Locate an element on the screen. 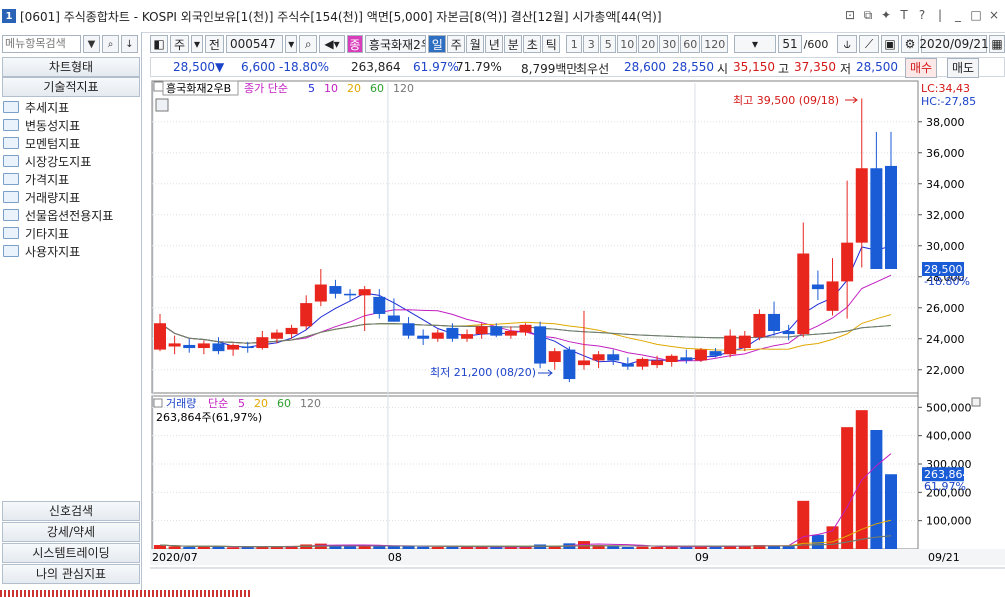 This screenshot has width=1005, height=597. tree-item: 추세지표 is located at coordinates (70, 107).